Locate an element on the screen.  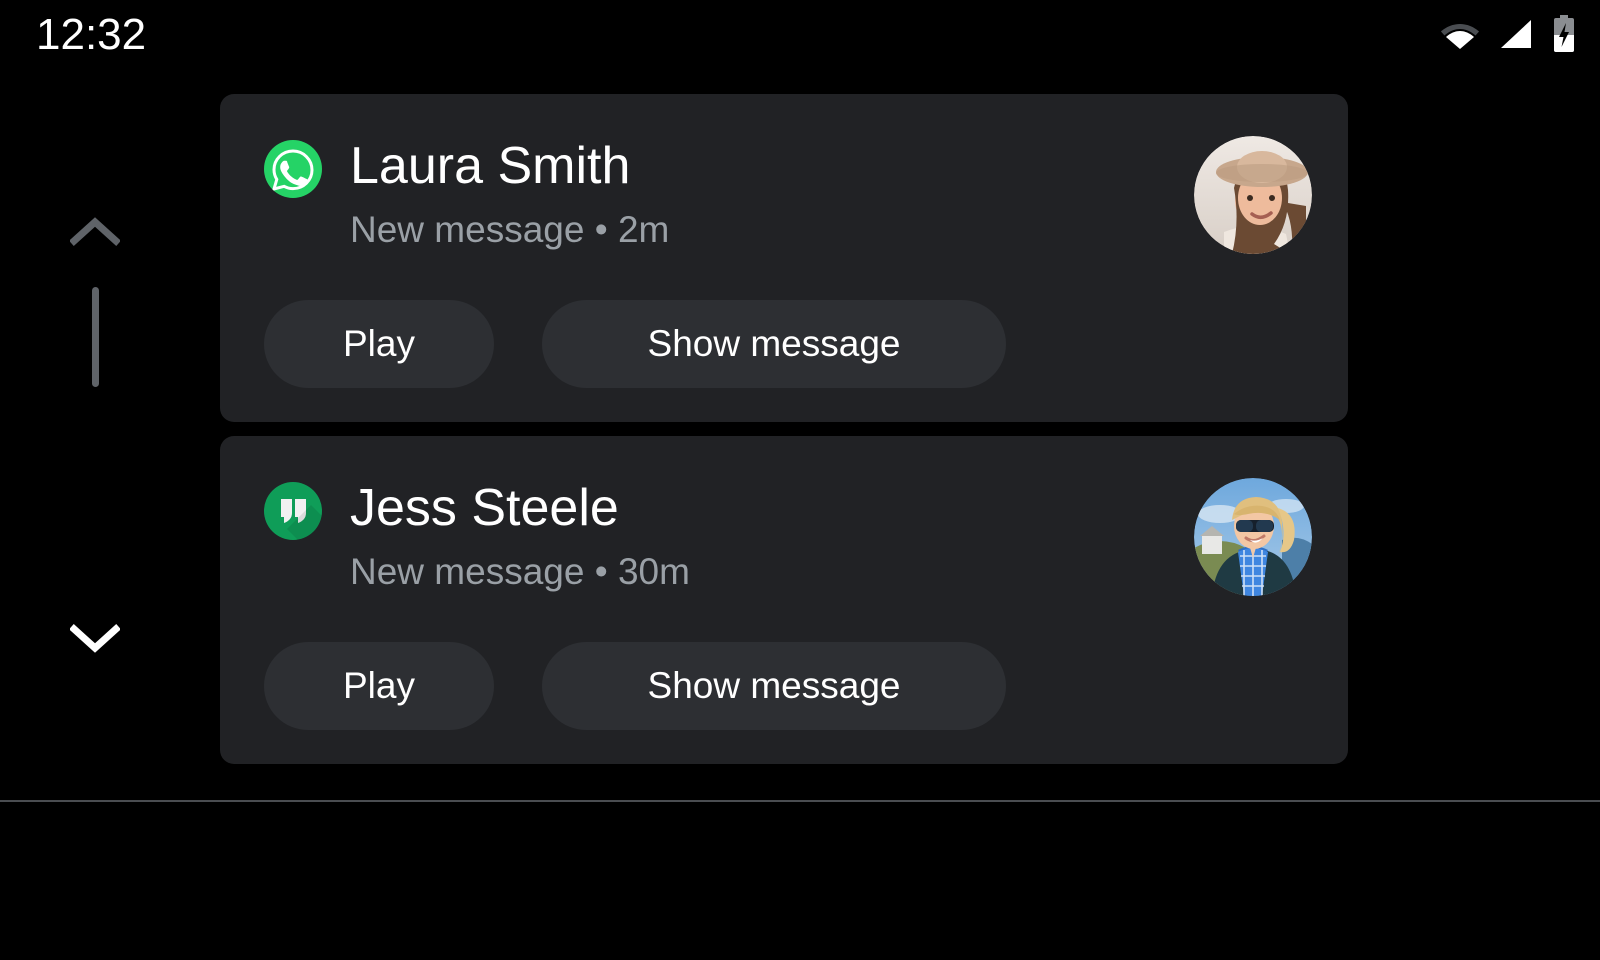
status-icons-group is located at coordinates (1508, 34).